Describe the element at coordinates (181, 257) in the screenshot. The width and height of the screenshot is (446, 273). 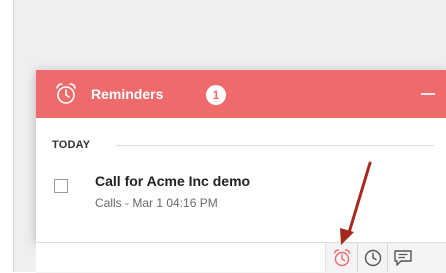
I see `toolbar-blank-area` at that location.